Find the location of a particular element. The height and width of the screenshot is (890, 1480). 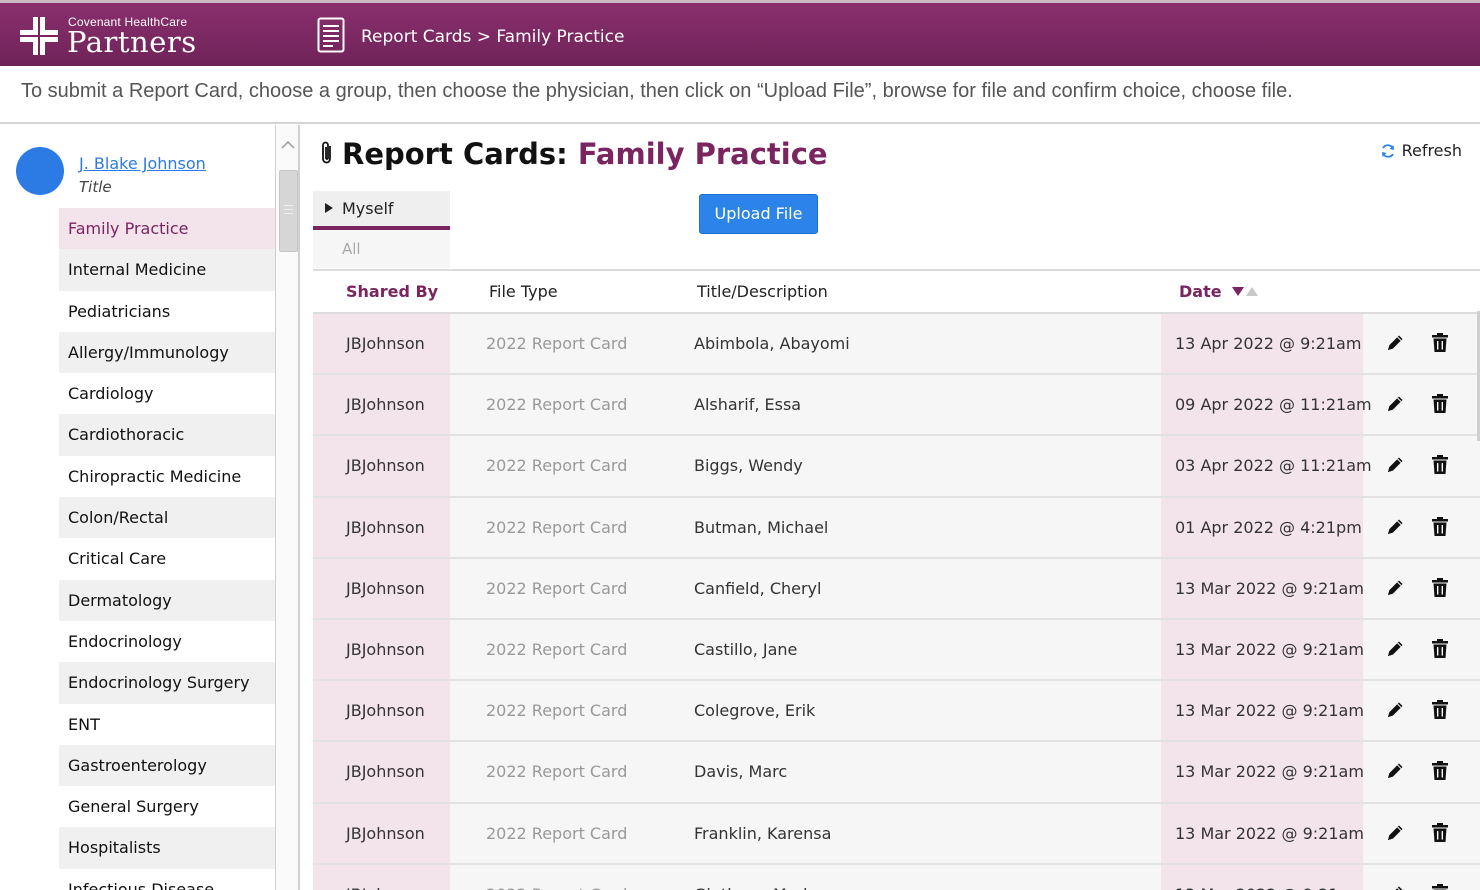

col-date-label: Date is located at coordinates (1200, 291).